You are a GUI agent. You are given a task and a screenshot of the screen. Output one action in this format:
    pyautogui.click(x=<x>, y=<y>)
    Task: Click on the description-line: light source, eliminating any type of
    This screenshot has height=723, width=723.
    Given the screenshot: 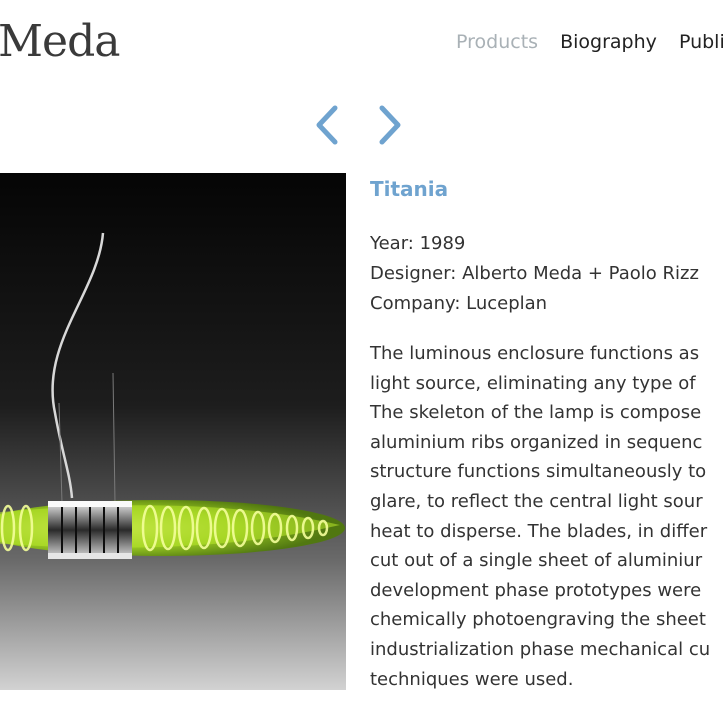 What is the action you would take?
    pyautogui.click(x=533, y=383)
    